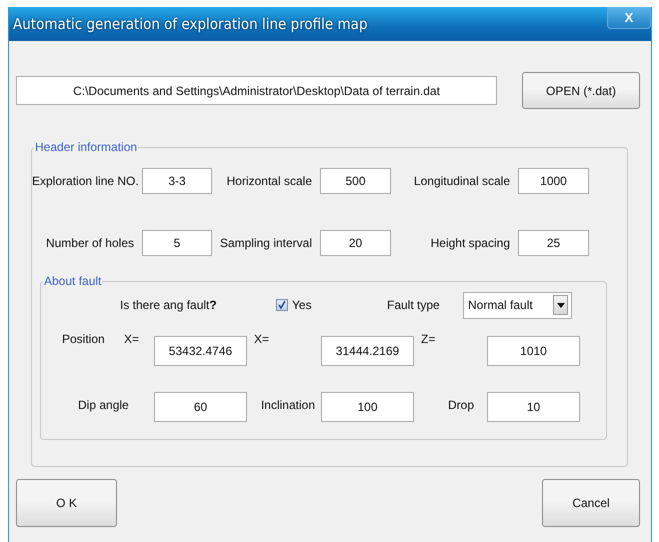  Describe the element at coordinates (302, 305) in the screenshot. I see `checkbox-label: Yes` at that location.